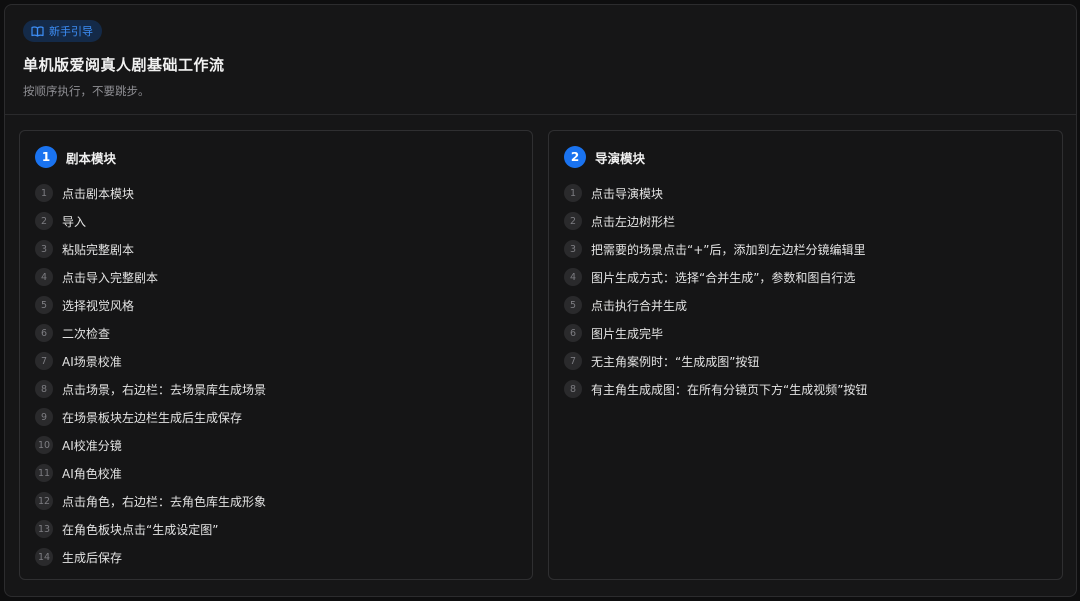 The image size is (1080, 601). Describe the element at coordinates (44, 529) in the screenshot. I see `step-number: 13` at that location.